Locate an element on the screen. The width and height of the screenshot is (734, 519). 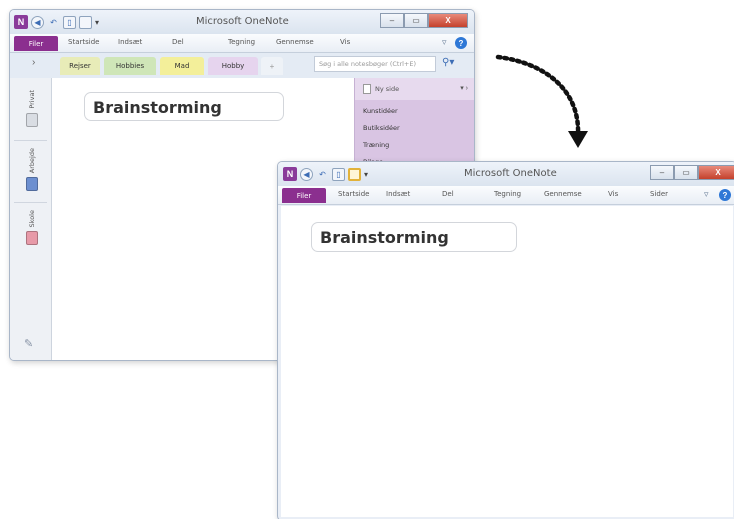
unfiled-notes-icon: ✎ is located at coordinates (28, 343).